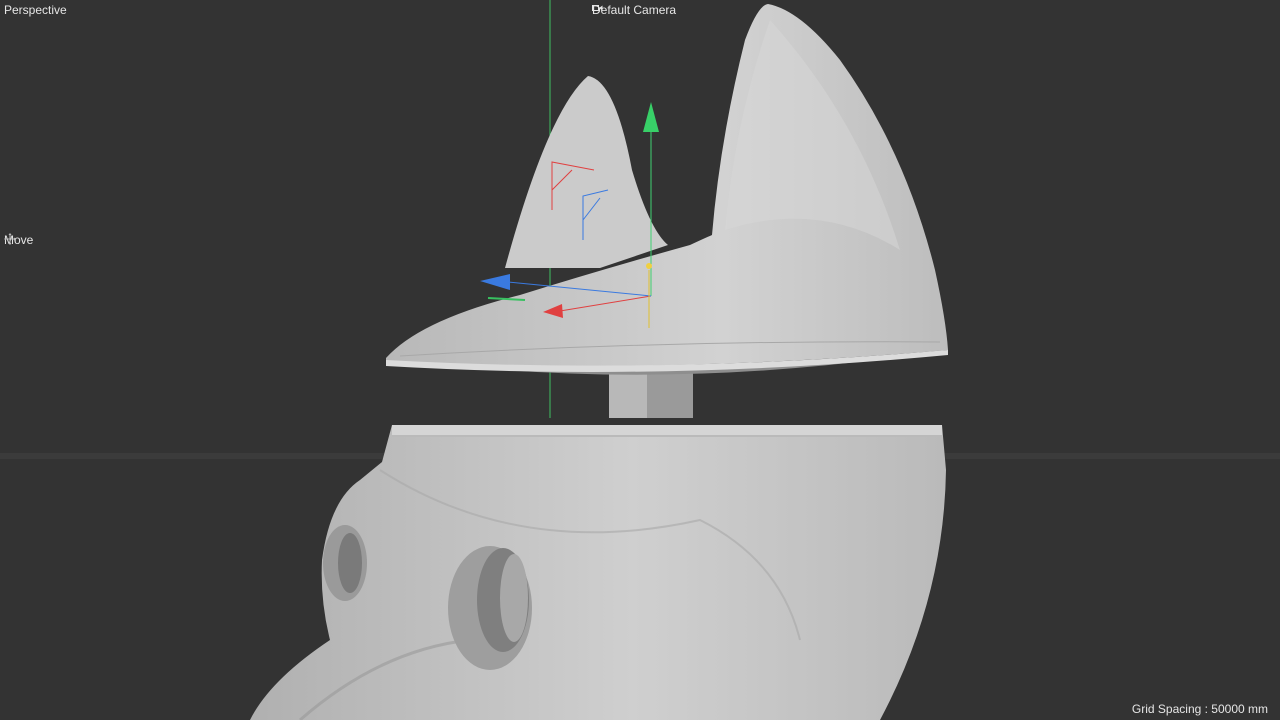 This screenshot has height=720, width=1280. I want to click on move-cross-icon, so click(29, 239).